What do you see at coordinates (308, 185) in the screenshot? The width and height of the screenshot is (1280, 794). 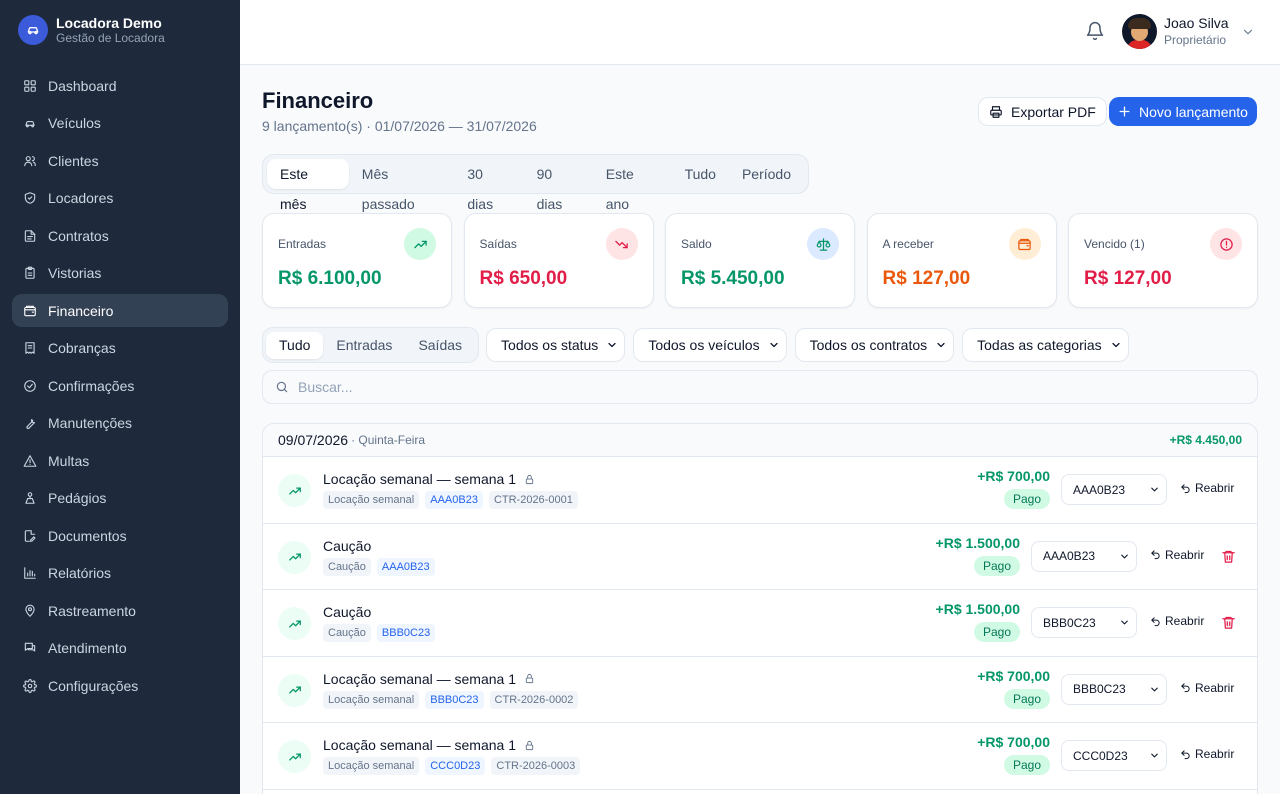 I see `tab-este-mes: Este mês` at bounding box center [308, 185].